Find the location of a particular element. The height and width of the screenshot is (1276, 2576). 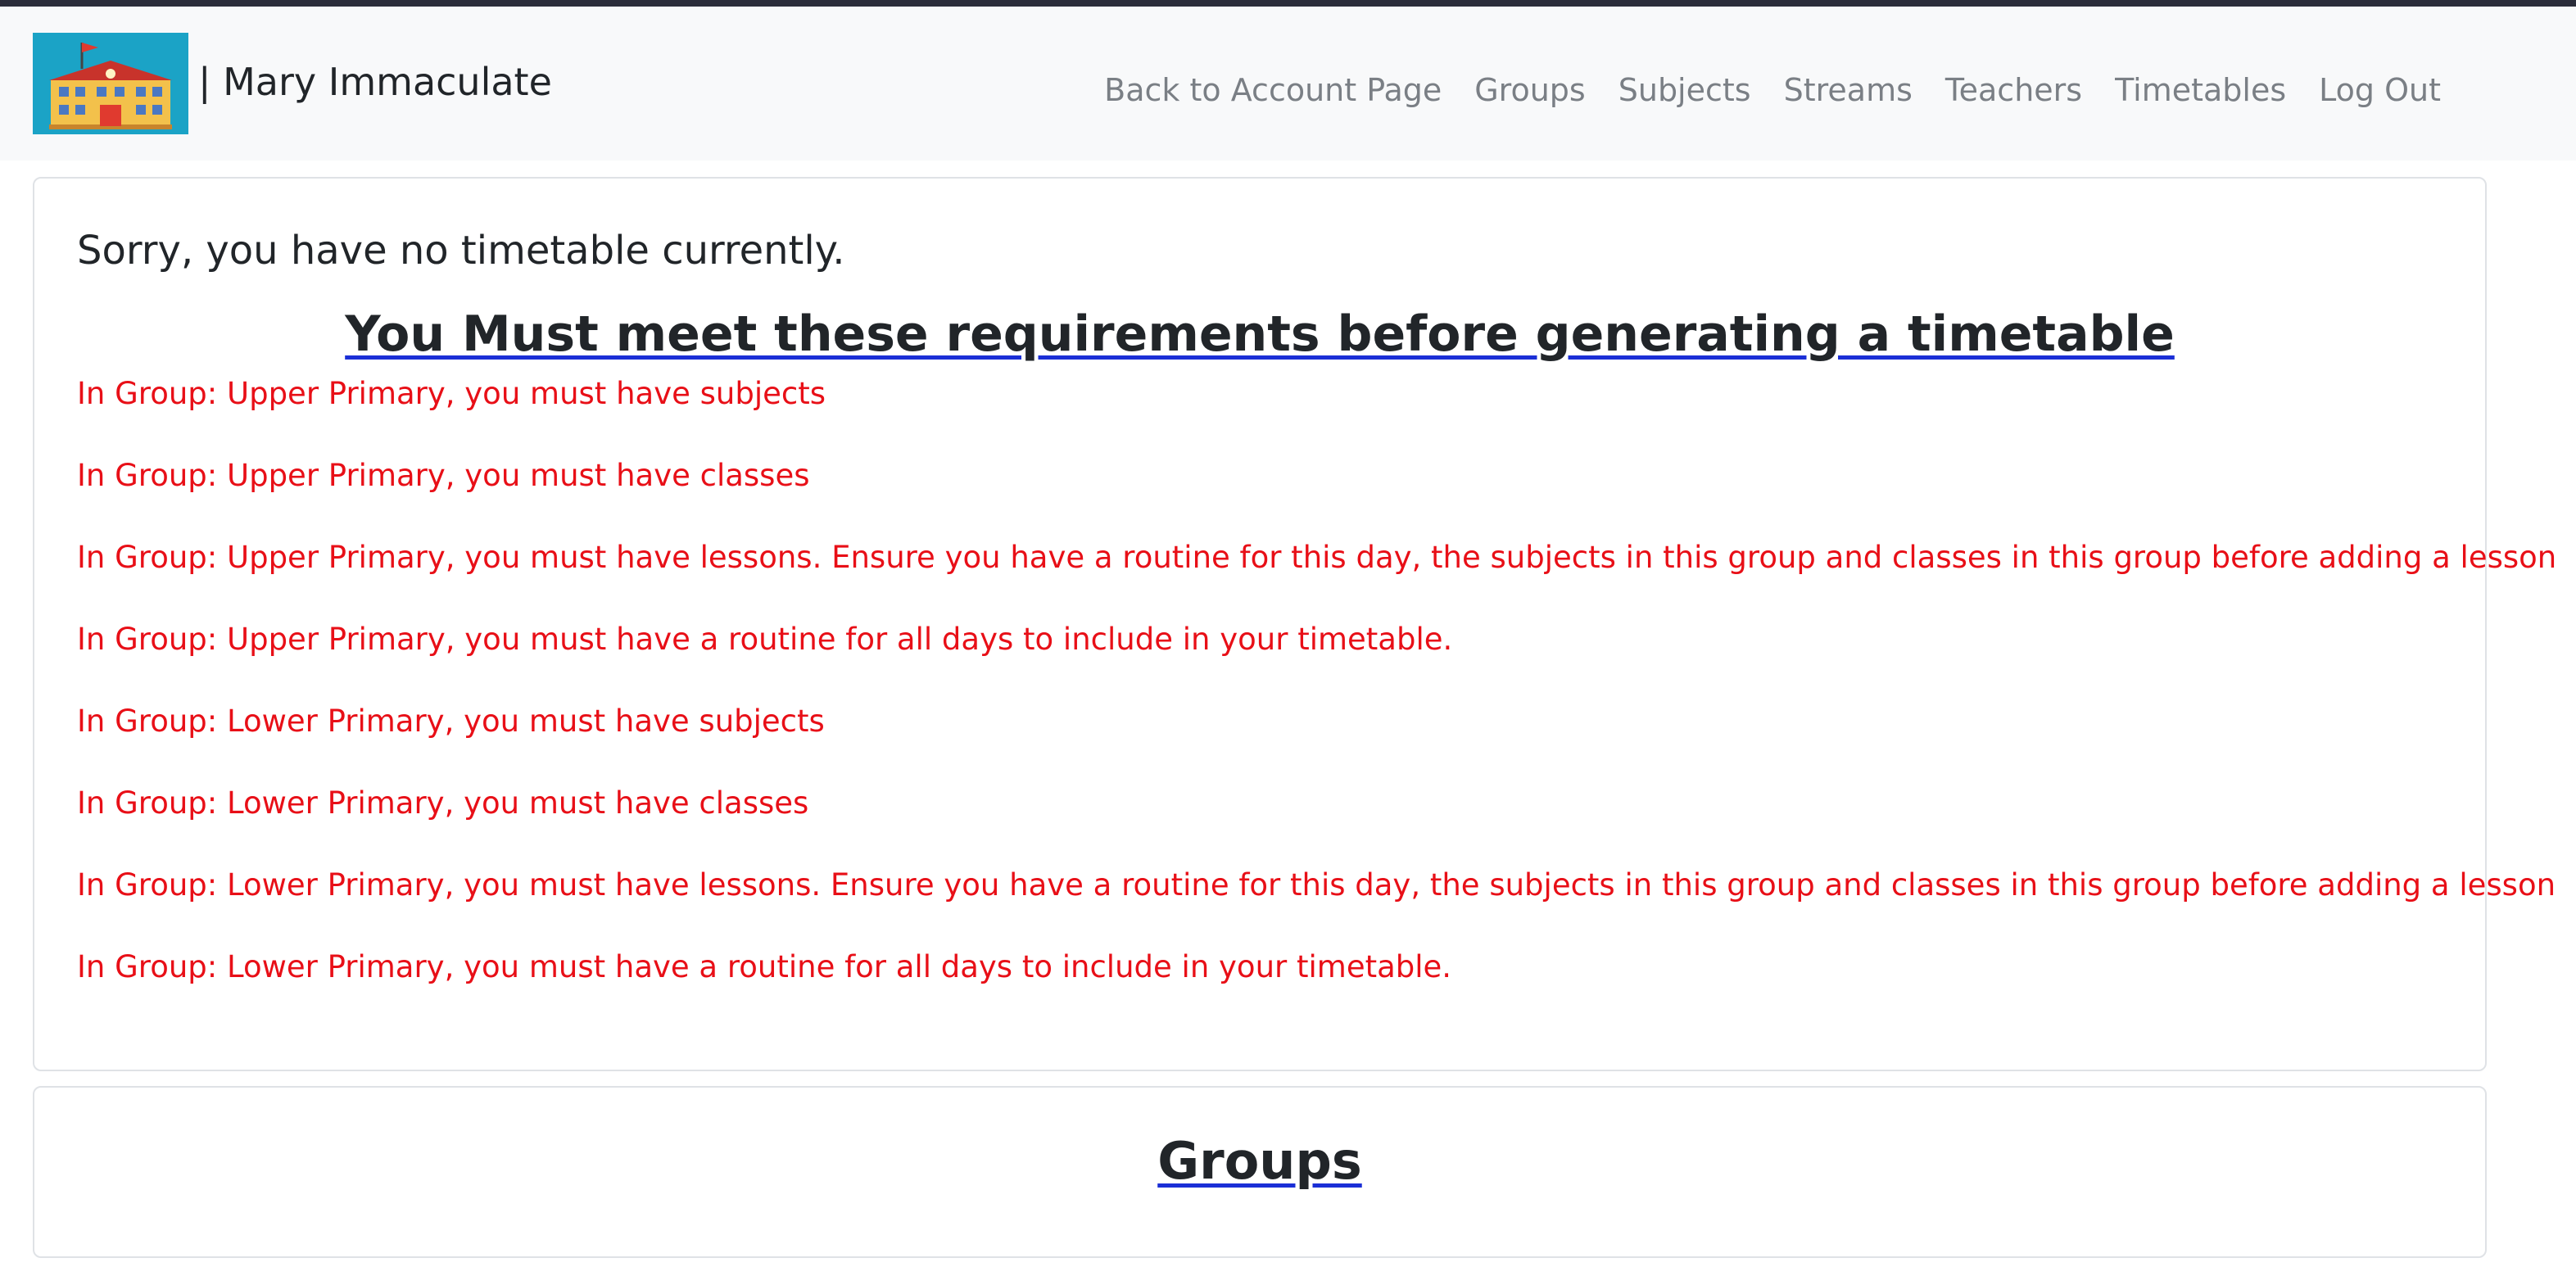

no-timetable-message: Sorry, you have no timetable currently. is located at coordinates (461, 251).